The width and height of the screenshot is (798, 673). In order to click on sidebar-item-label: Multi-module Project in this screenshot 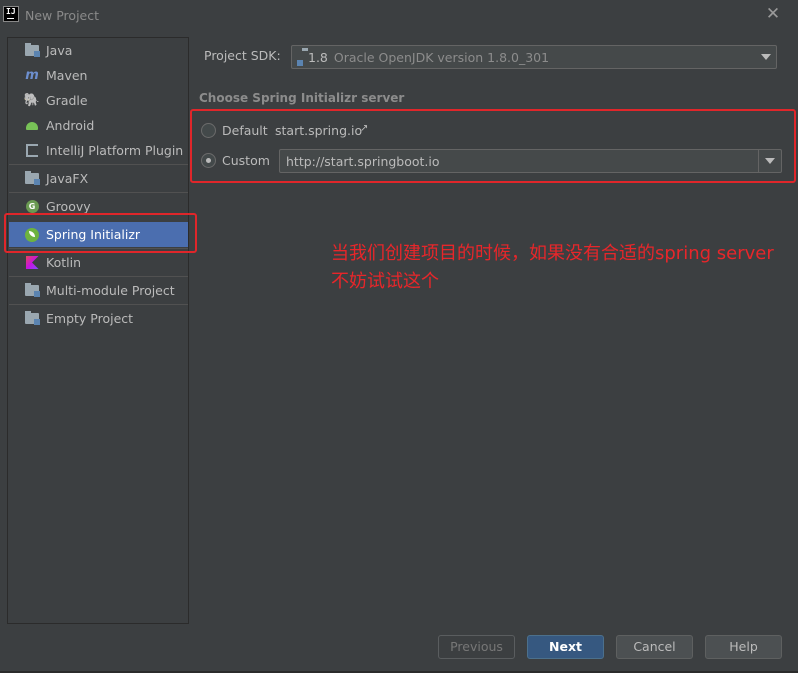, I will do `click(110, 290)`.